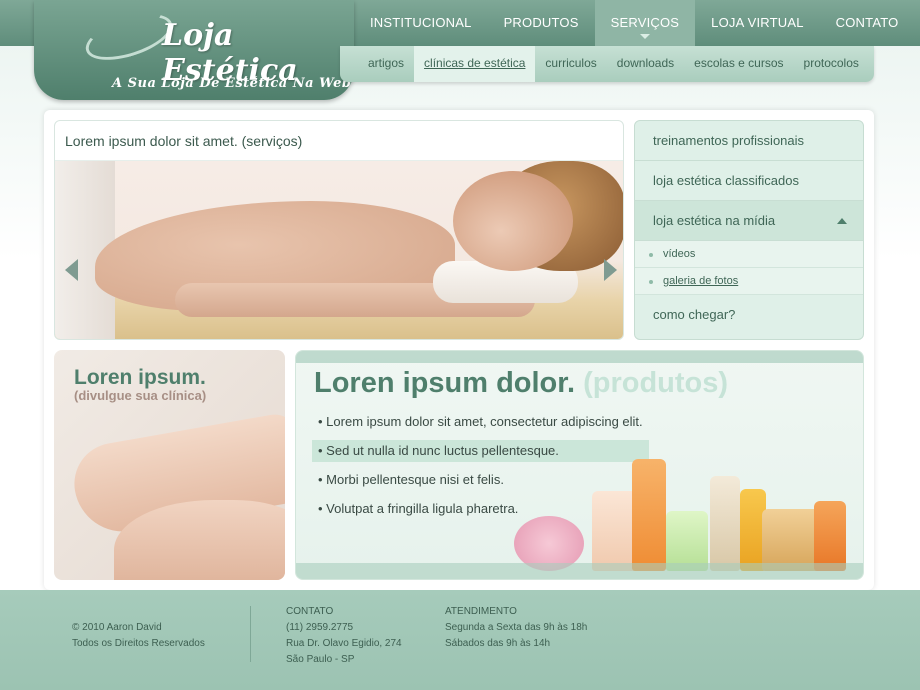 The height and width of the screenshot is (690, 920). Describe the element at coordinates (140, 377) in the screenshot. I see `card-title: Loren ipsum.` at that location.